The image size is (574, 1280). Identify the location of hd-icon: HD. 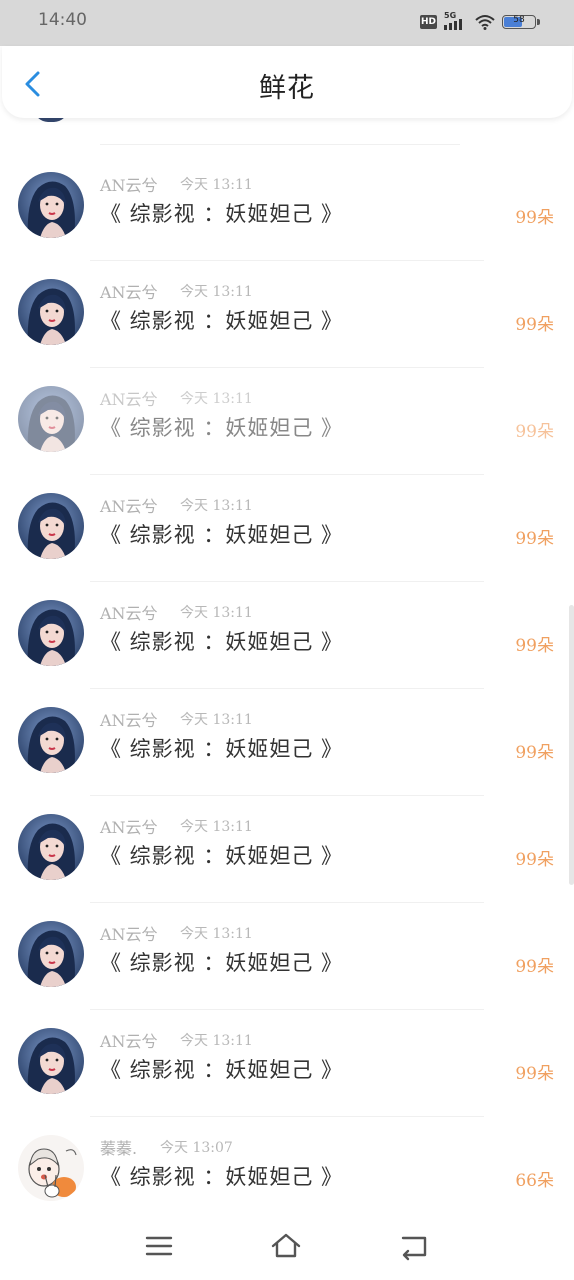
(428, 22).